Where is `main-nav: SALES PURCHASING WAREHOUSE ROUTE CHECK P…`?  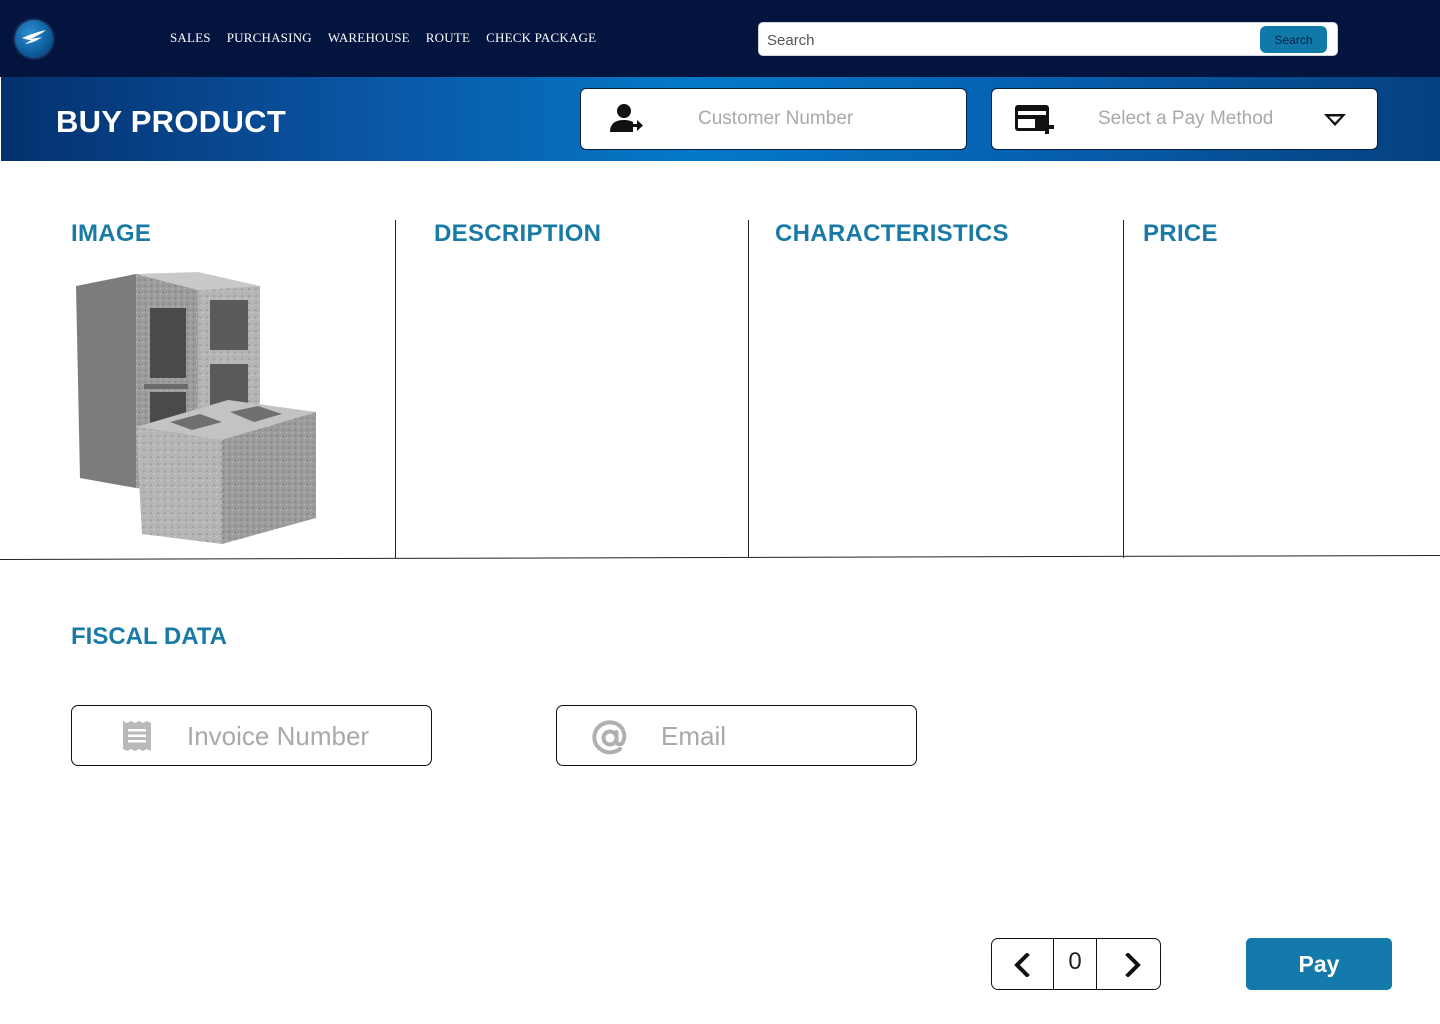
main-nav: SALES PURCHASING WAREHOUSE ROUTE CHECK P… is located at coordinates (383, 38).